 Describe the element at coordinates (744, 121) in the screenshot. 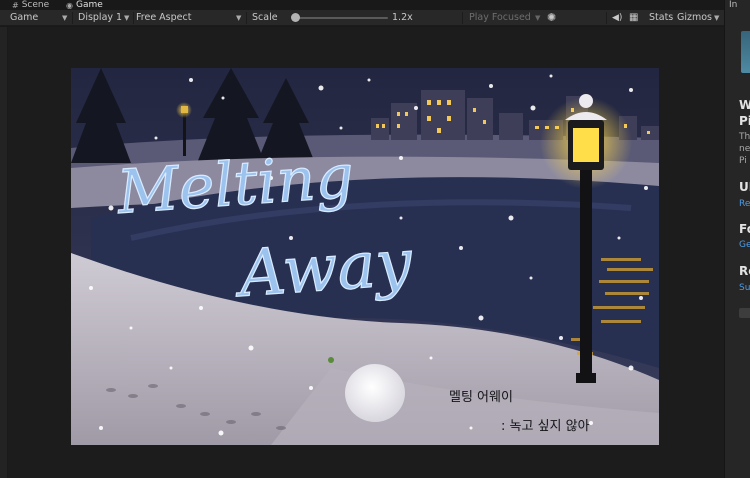

I see `inspector-heading-2: Pi` at that location.